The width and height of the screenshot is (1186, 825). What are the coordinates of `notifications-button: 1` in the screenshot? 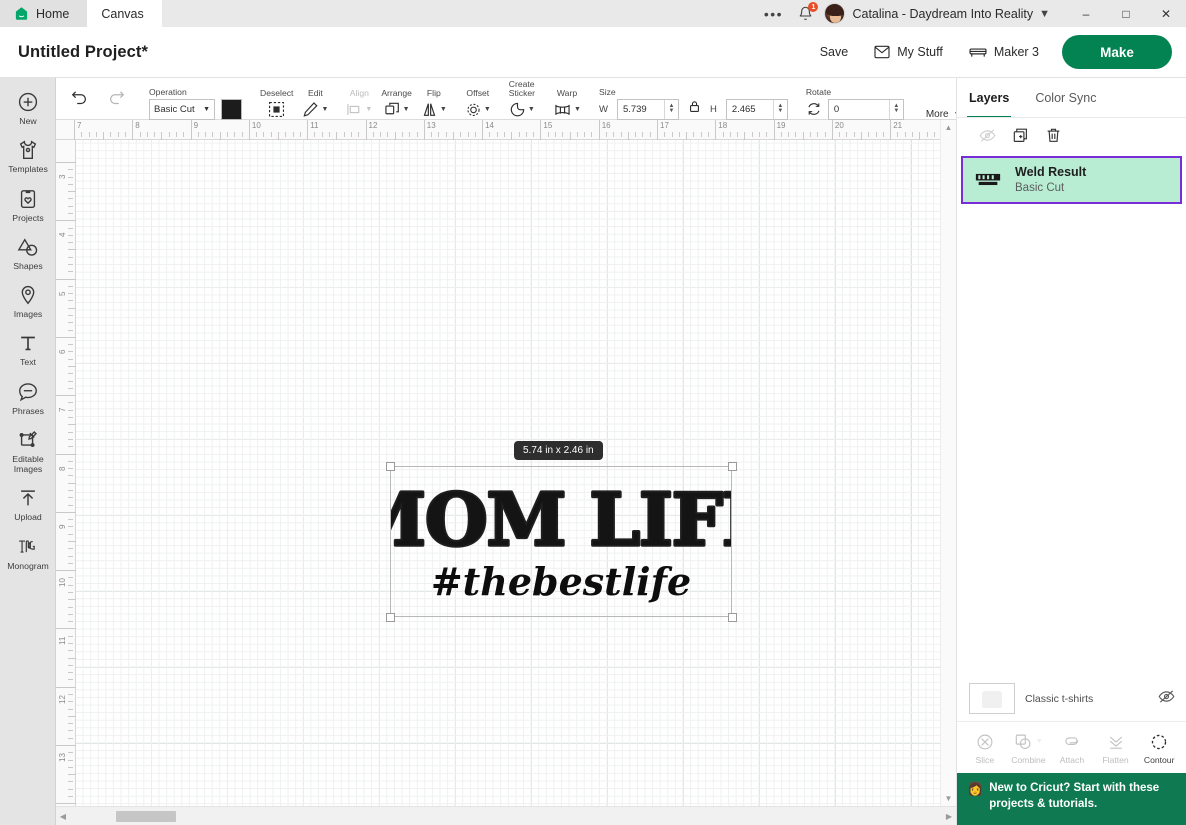 It's located at (805, 13).